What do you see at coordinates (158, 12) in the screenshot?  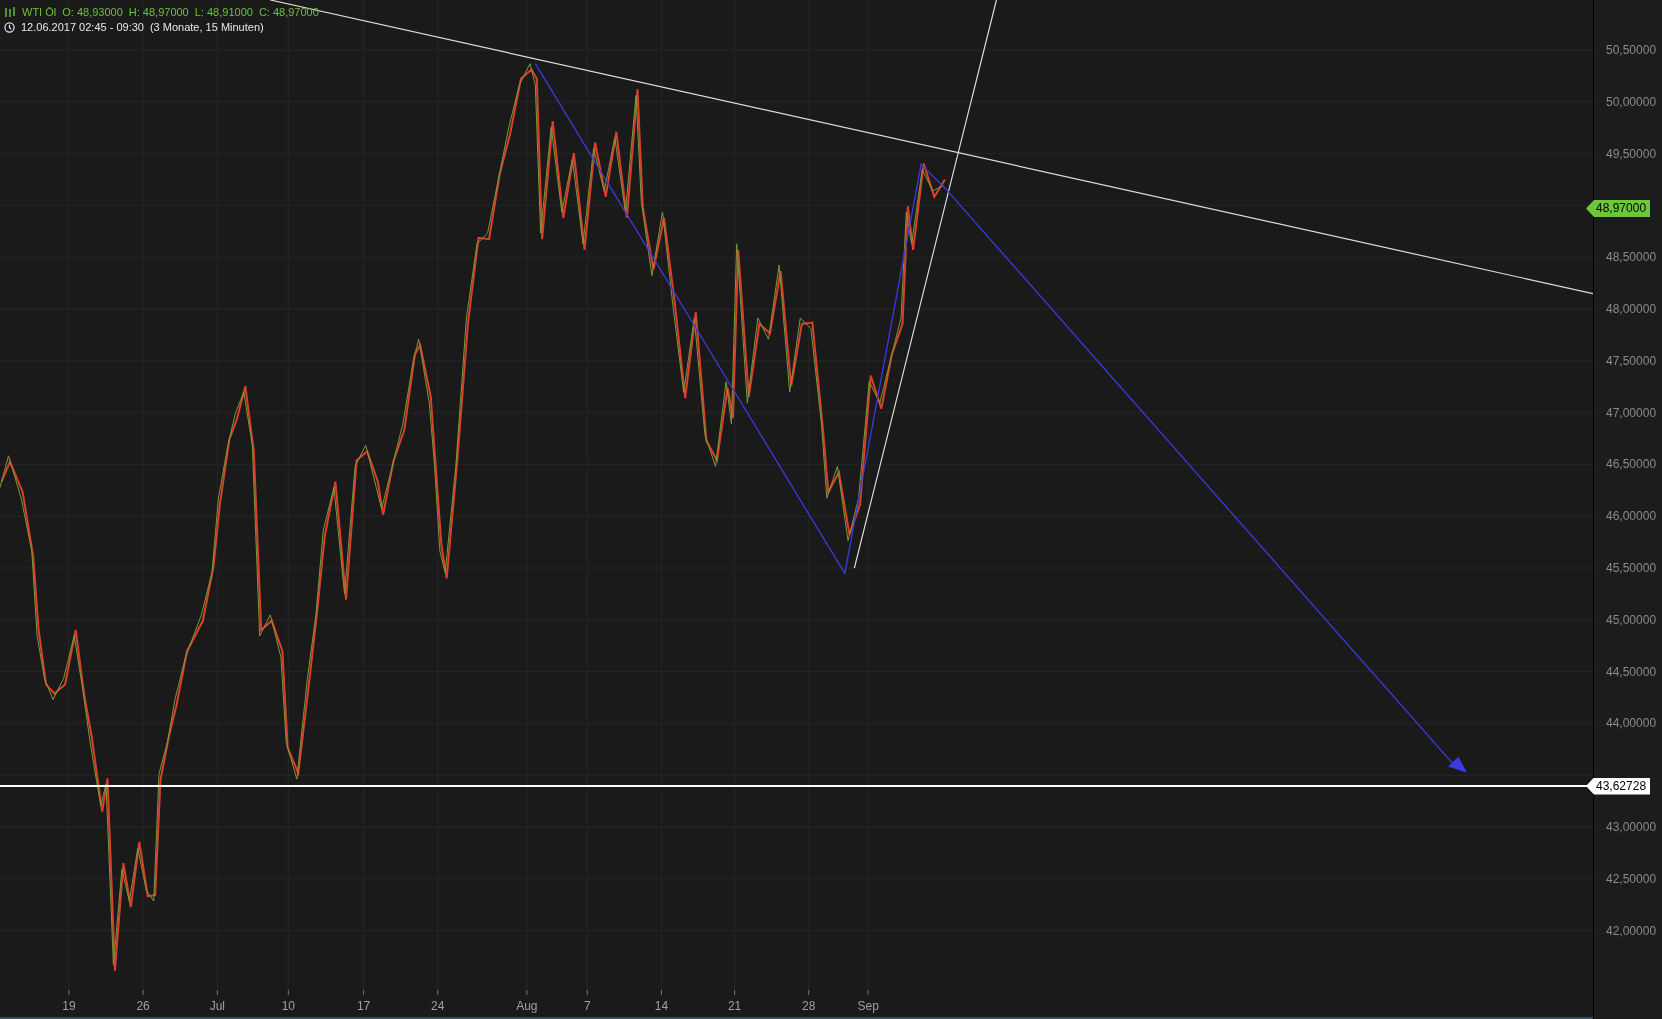 I see `ohlc-value: H: 48,97000` at bounding box center [158, 12].